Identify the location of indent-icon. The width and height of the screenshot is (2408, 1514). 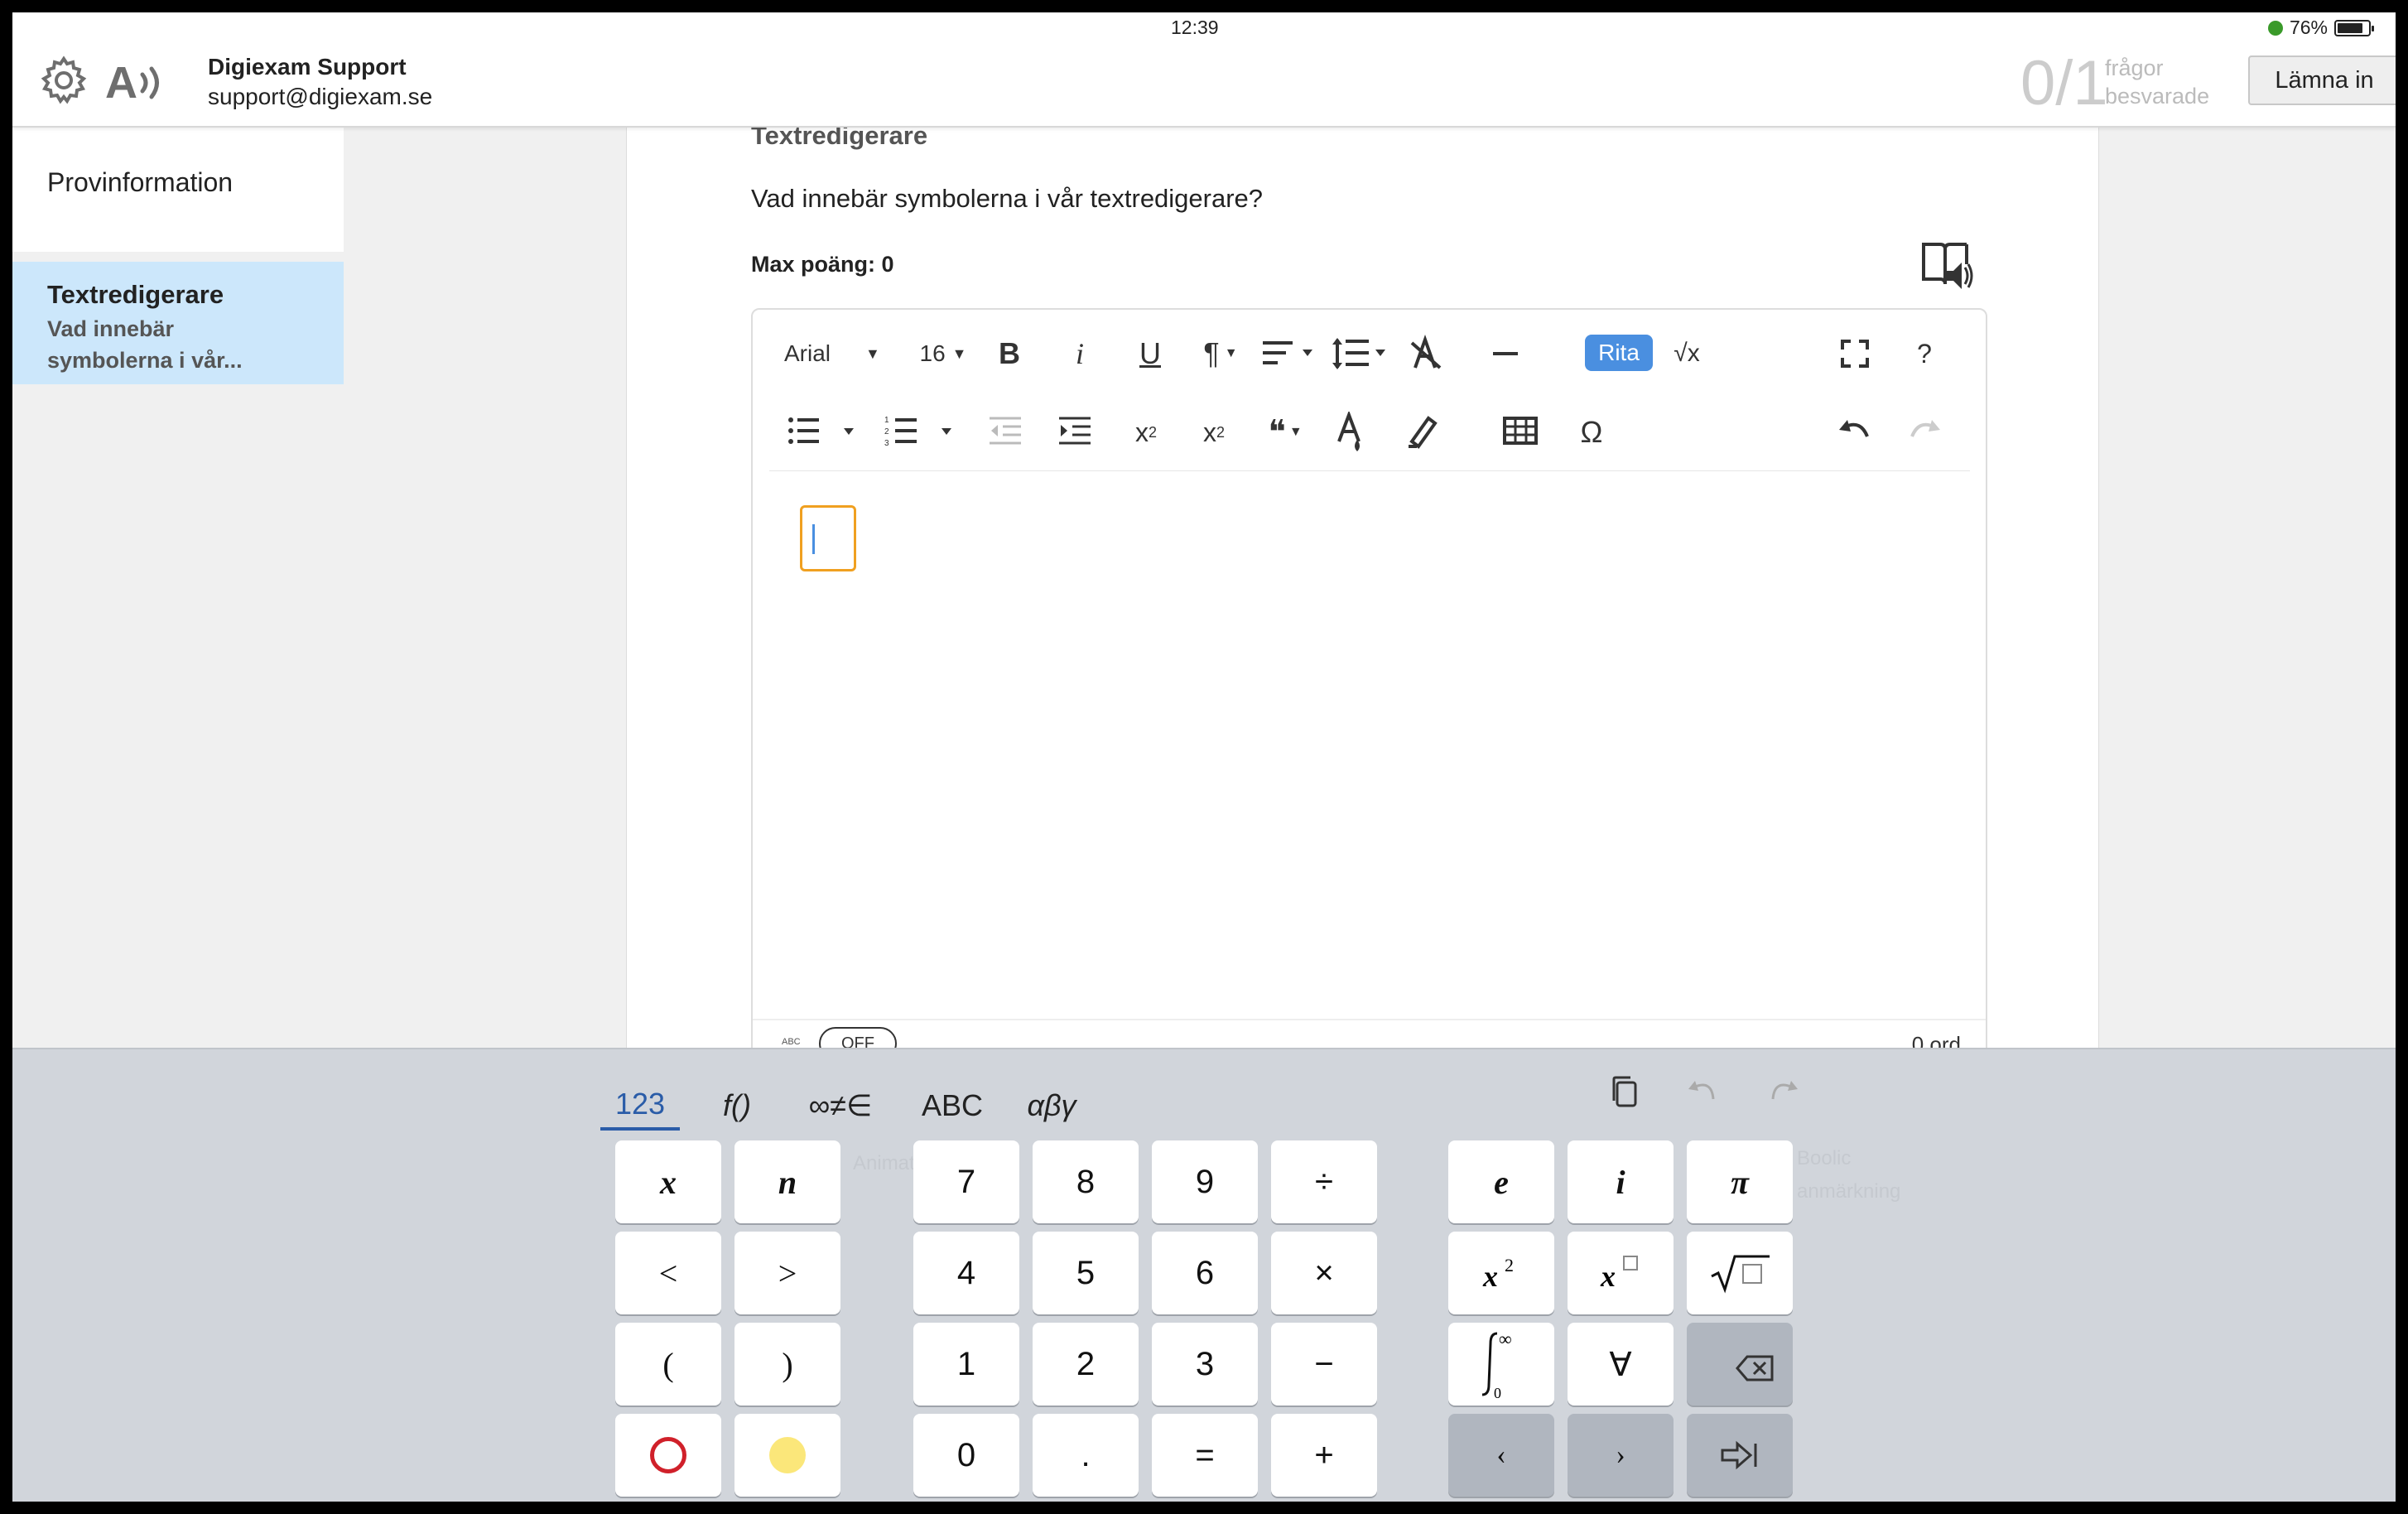
(1075, 431).